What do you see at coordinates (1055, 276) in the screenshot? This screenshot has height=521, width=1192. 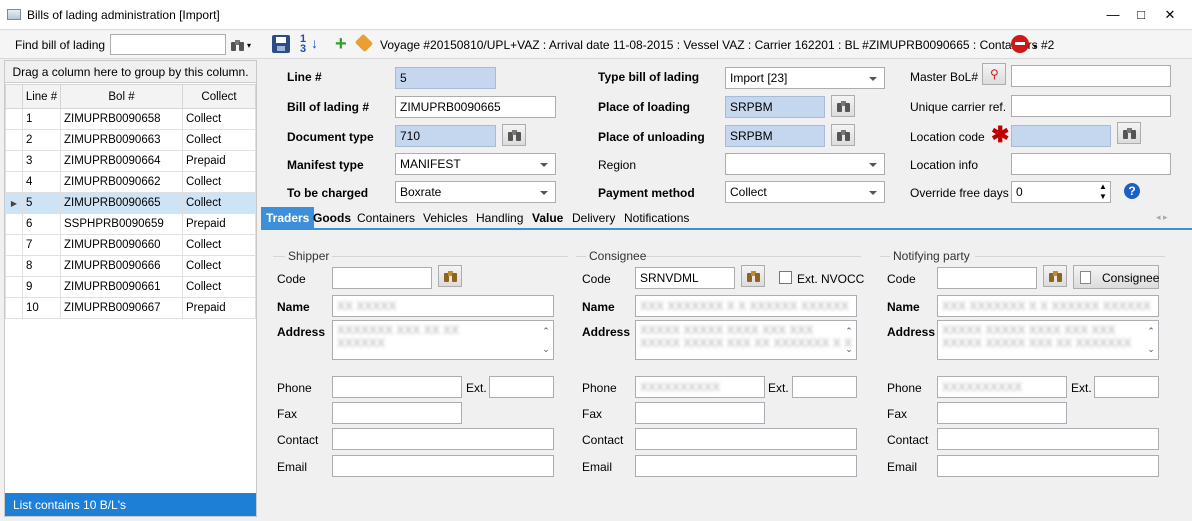 I see `notify-lookup-button` at bounding box center [1055, 276].